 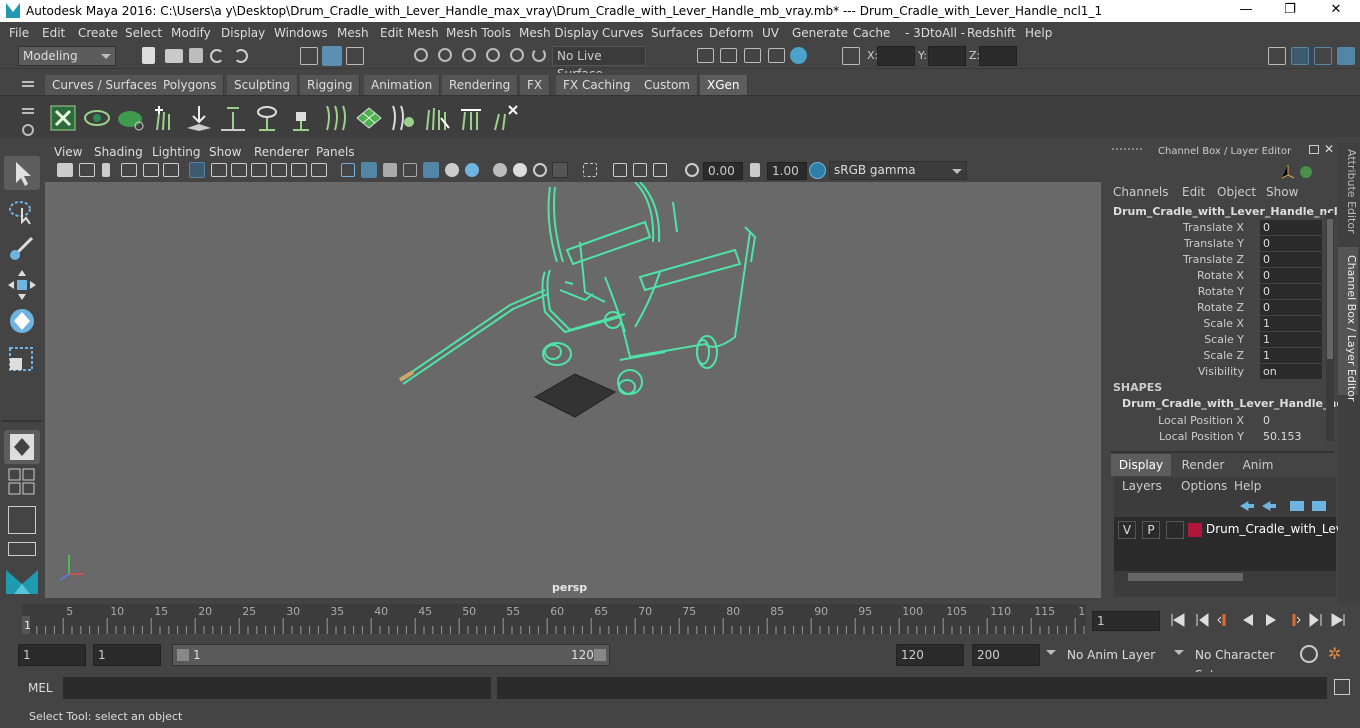 What do you see at coordinates (1216, 244) in the screenshot?
I see `channel-row: Translate Y 0` at bounding box center [1216, 244].